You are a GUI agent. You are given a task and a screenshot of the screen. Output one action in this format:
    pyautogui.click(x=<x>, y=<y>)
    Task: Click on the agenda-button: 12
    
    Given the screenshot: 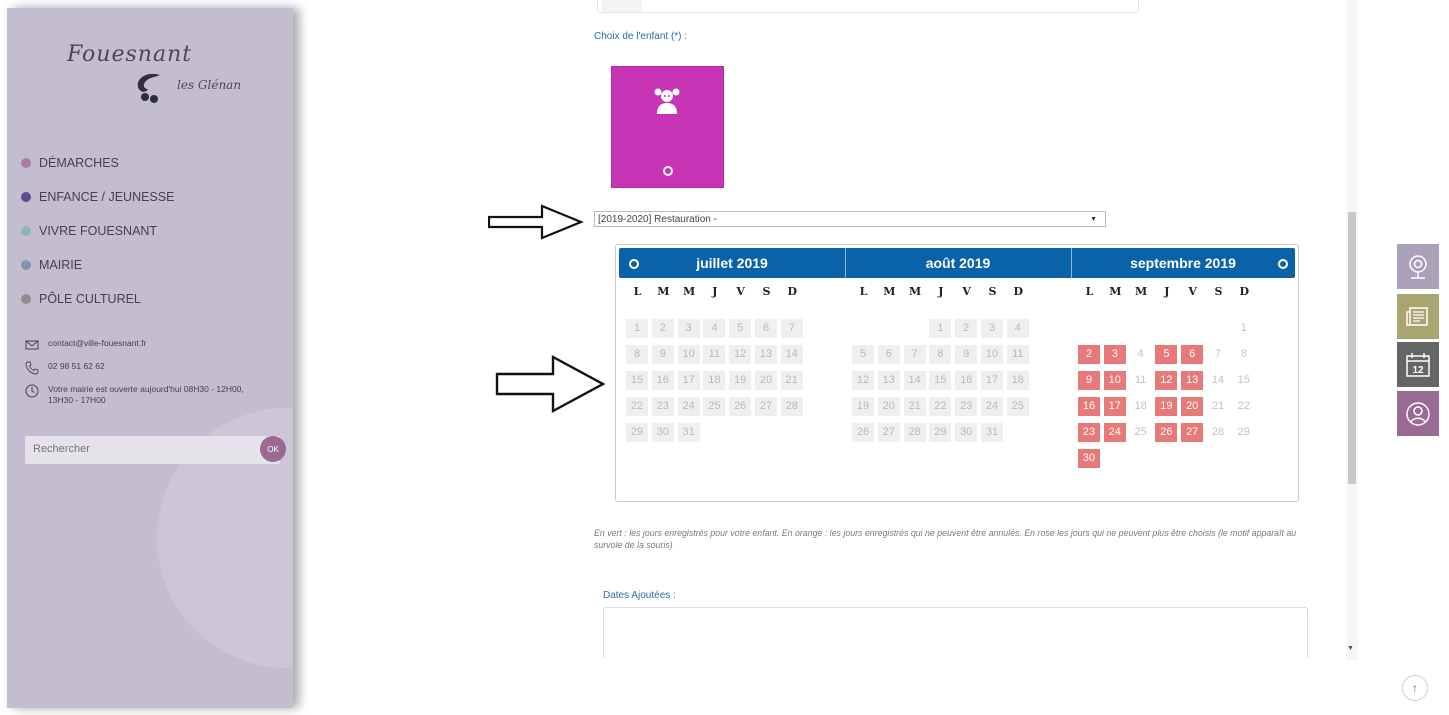 What is the action you would take?
    pyautogui.click(x=1418, y=364)
    